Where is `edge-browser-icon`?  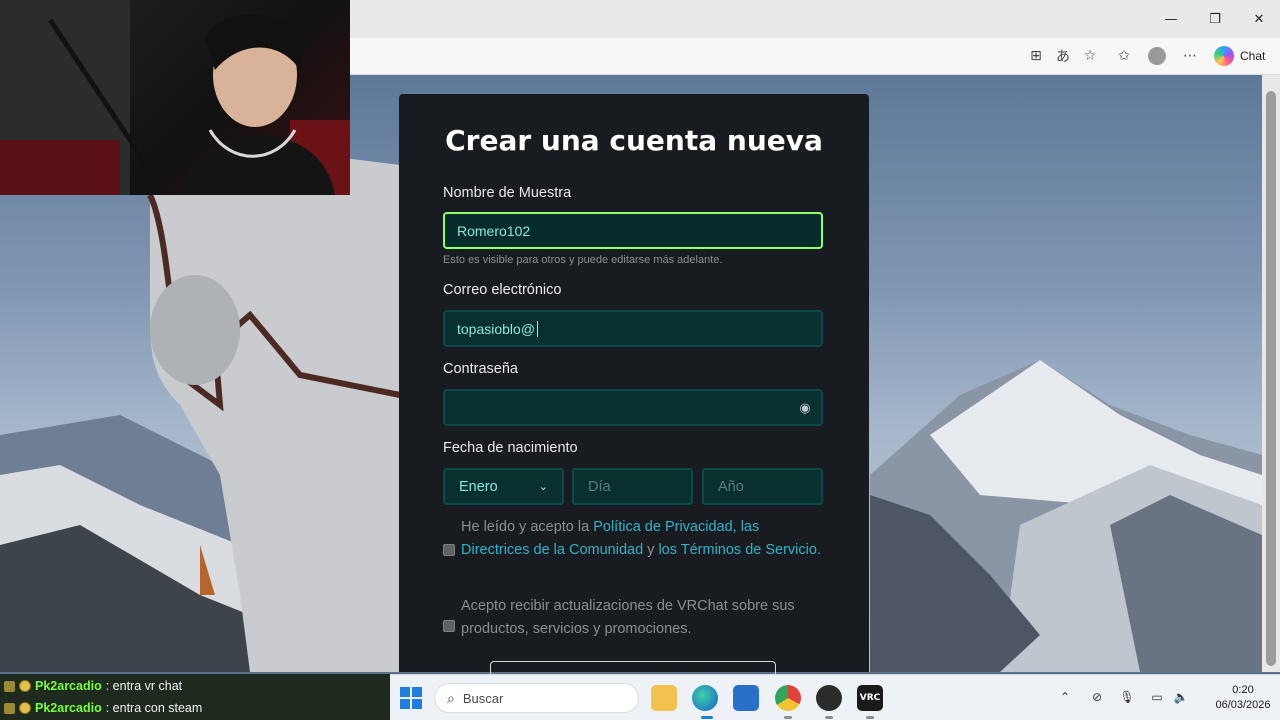
edge-browser-icon is located at coordinates (705, 698).